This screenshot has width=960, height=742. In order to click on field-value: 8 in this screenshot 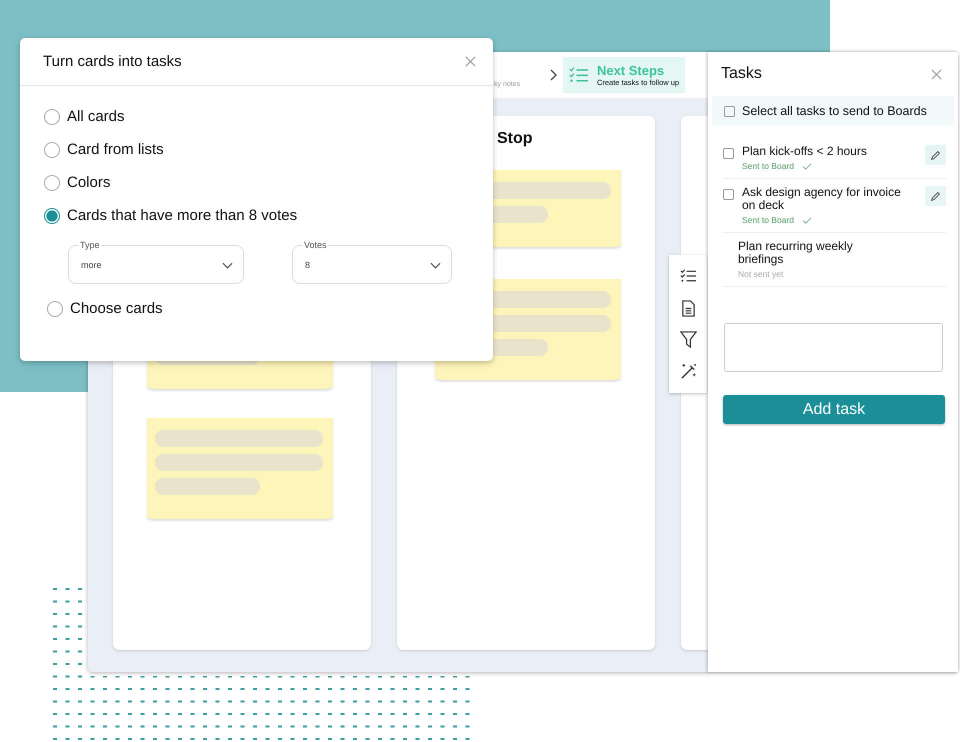, I will do `click(307, 265)`.